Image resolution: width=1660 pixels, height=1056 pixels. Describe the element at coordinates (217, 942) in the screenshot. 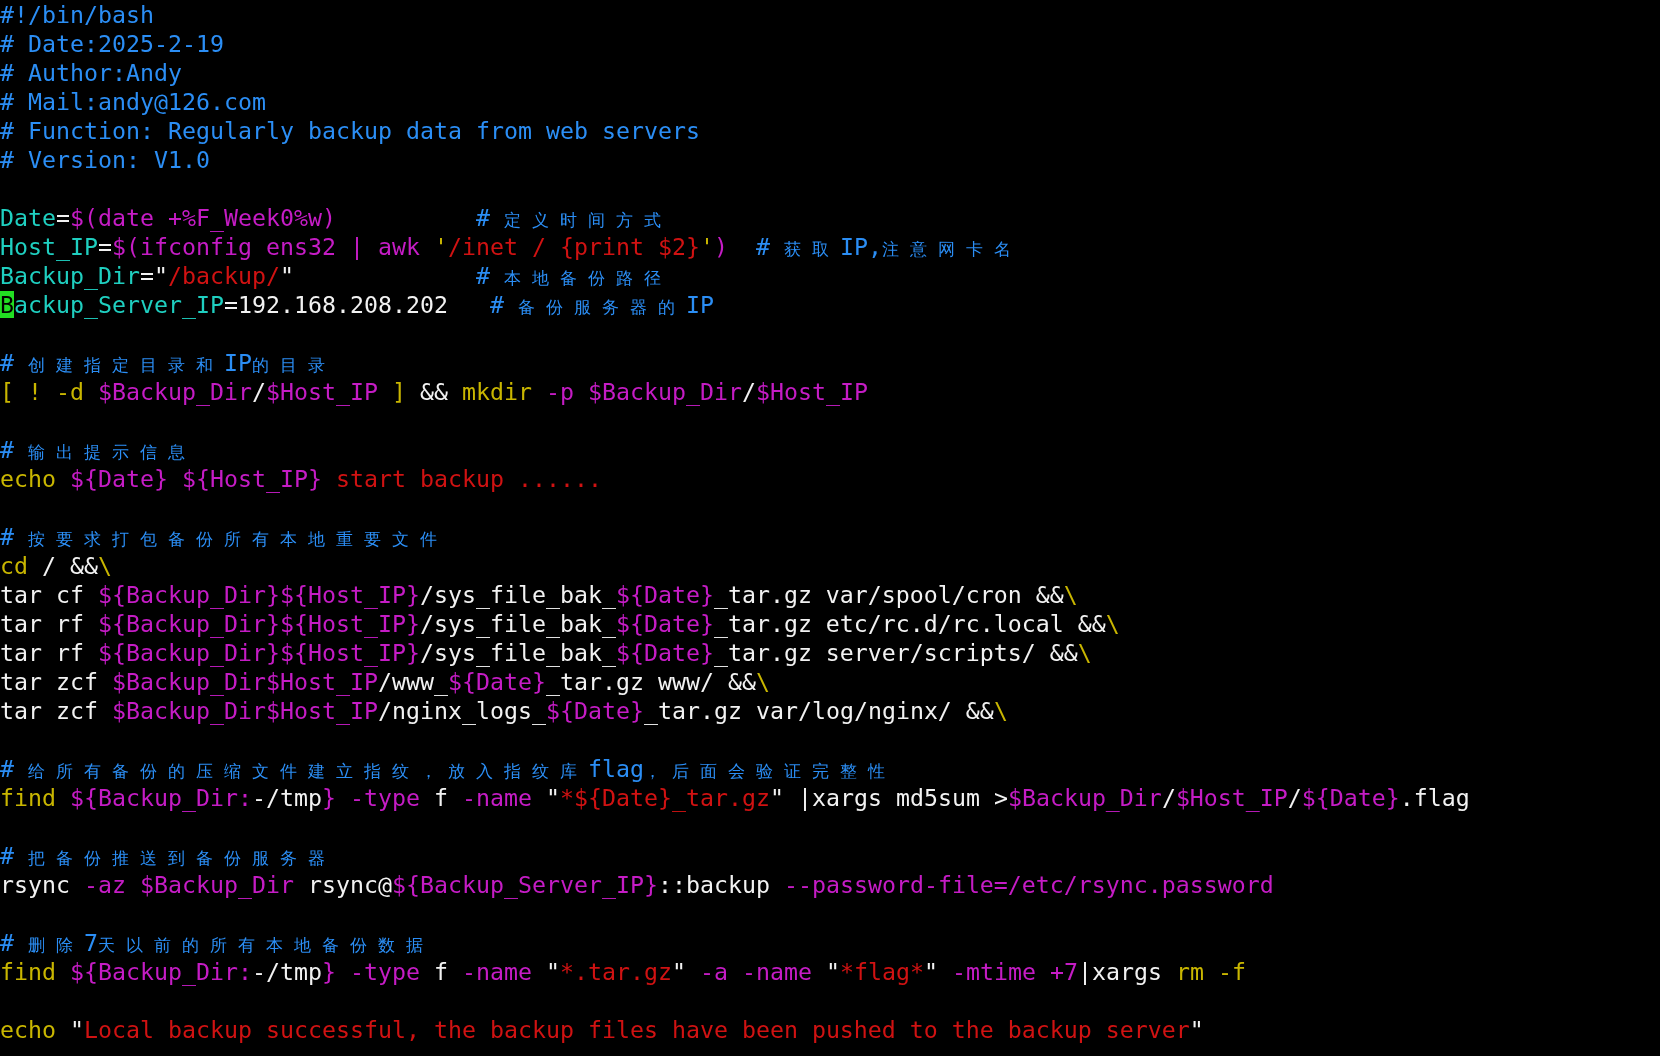

I see `comment-line: # 删除 7天以前的所有本地备份数据` at that location.